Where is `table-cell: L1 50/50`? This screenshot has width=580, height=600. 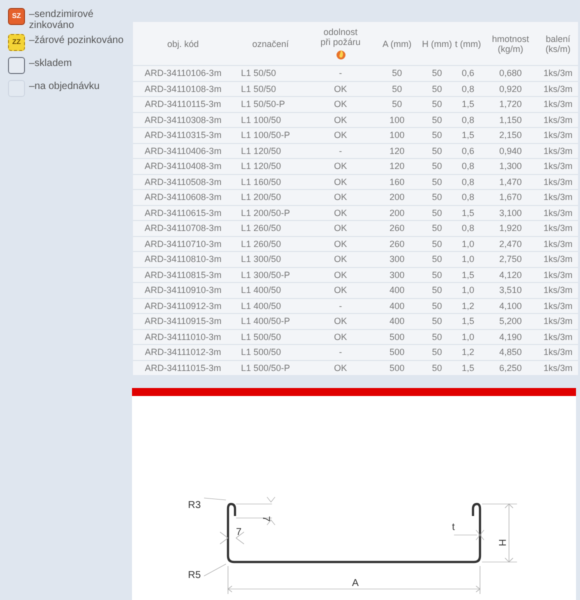
table-cell: L1 50/50 is located at coordinates (258, 73).